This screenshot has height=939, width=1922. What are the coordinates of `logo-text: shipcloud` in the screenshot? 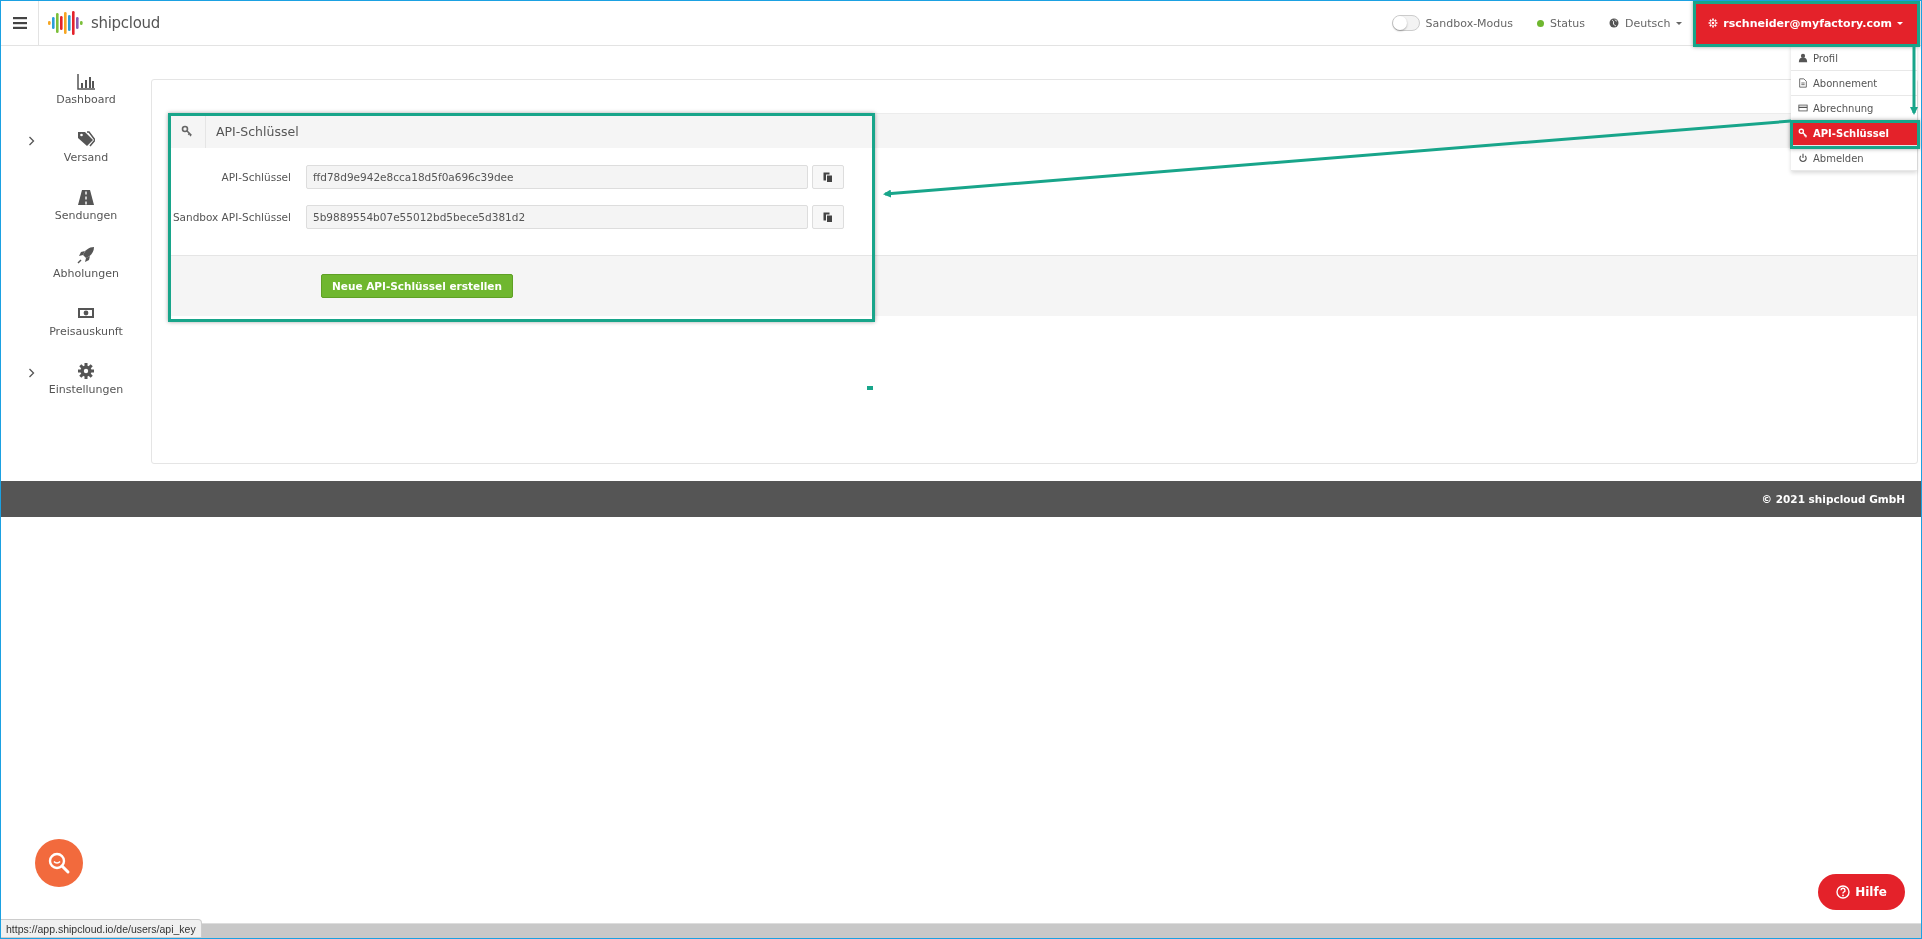 It's located at (125, 23).